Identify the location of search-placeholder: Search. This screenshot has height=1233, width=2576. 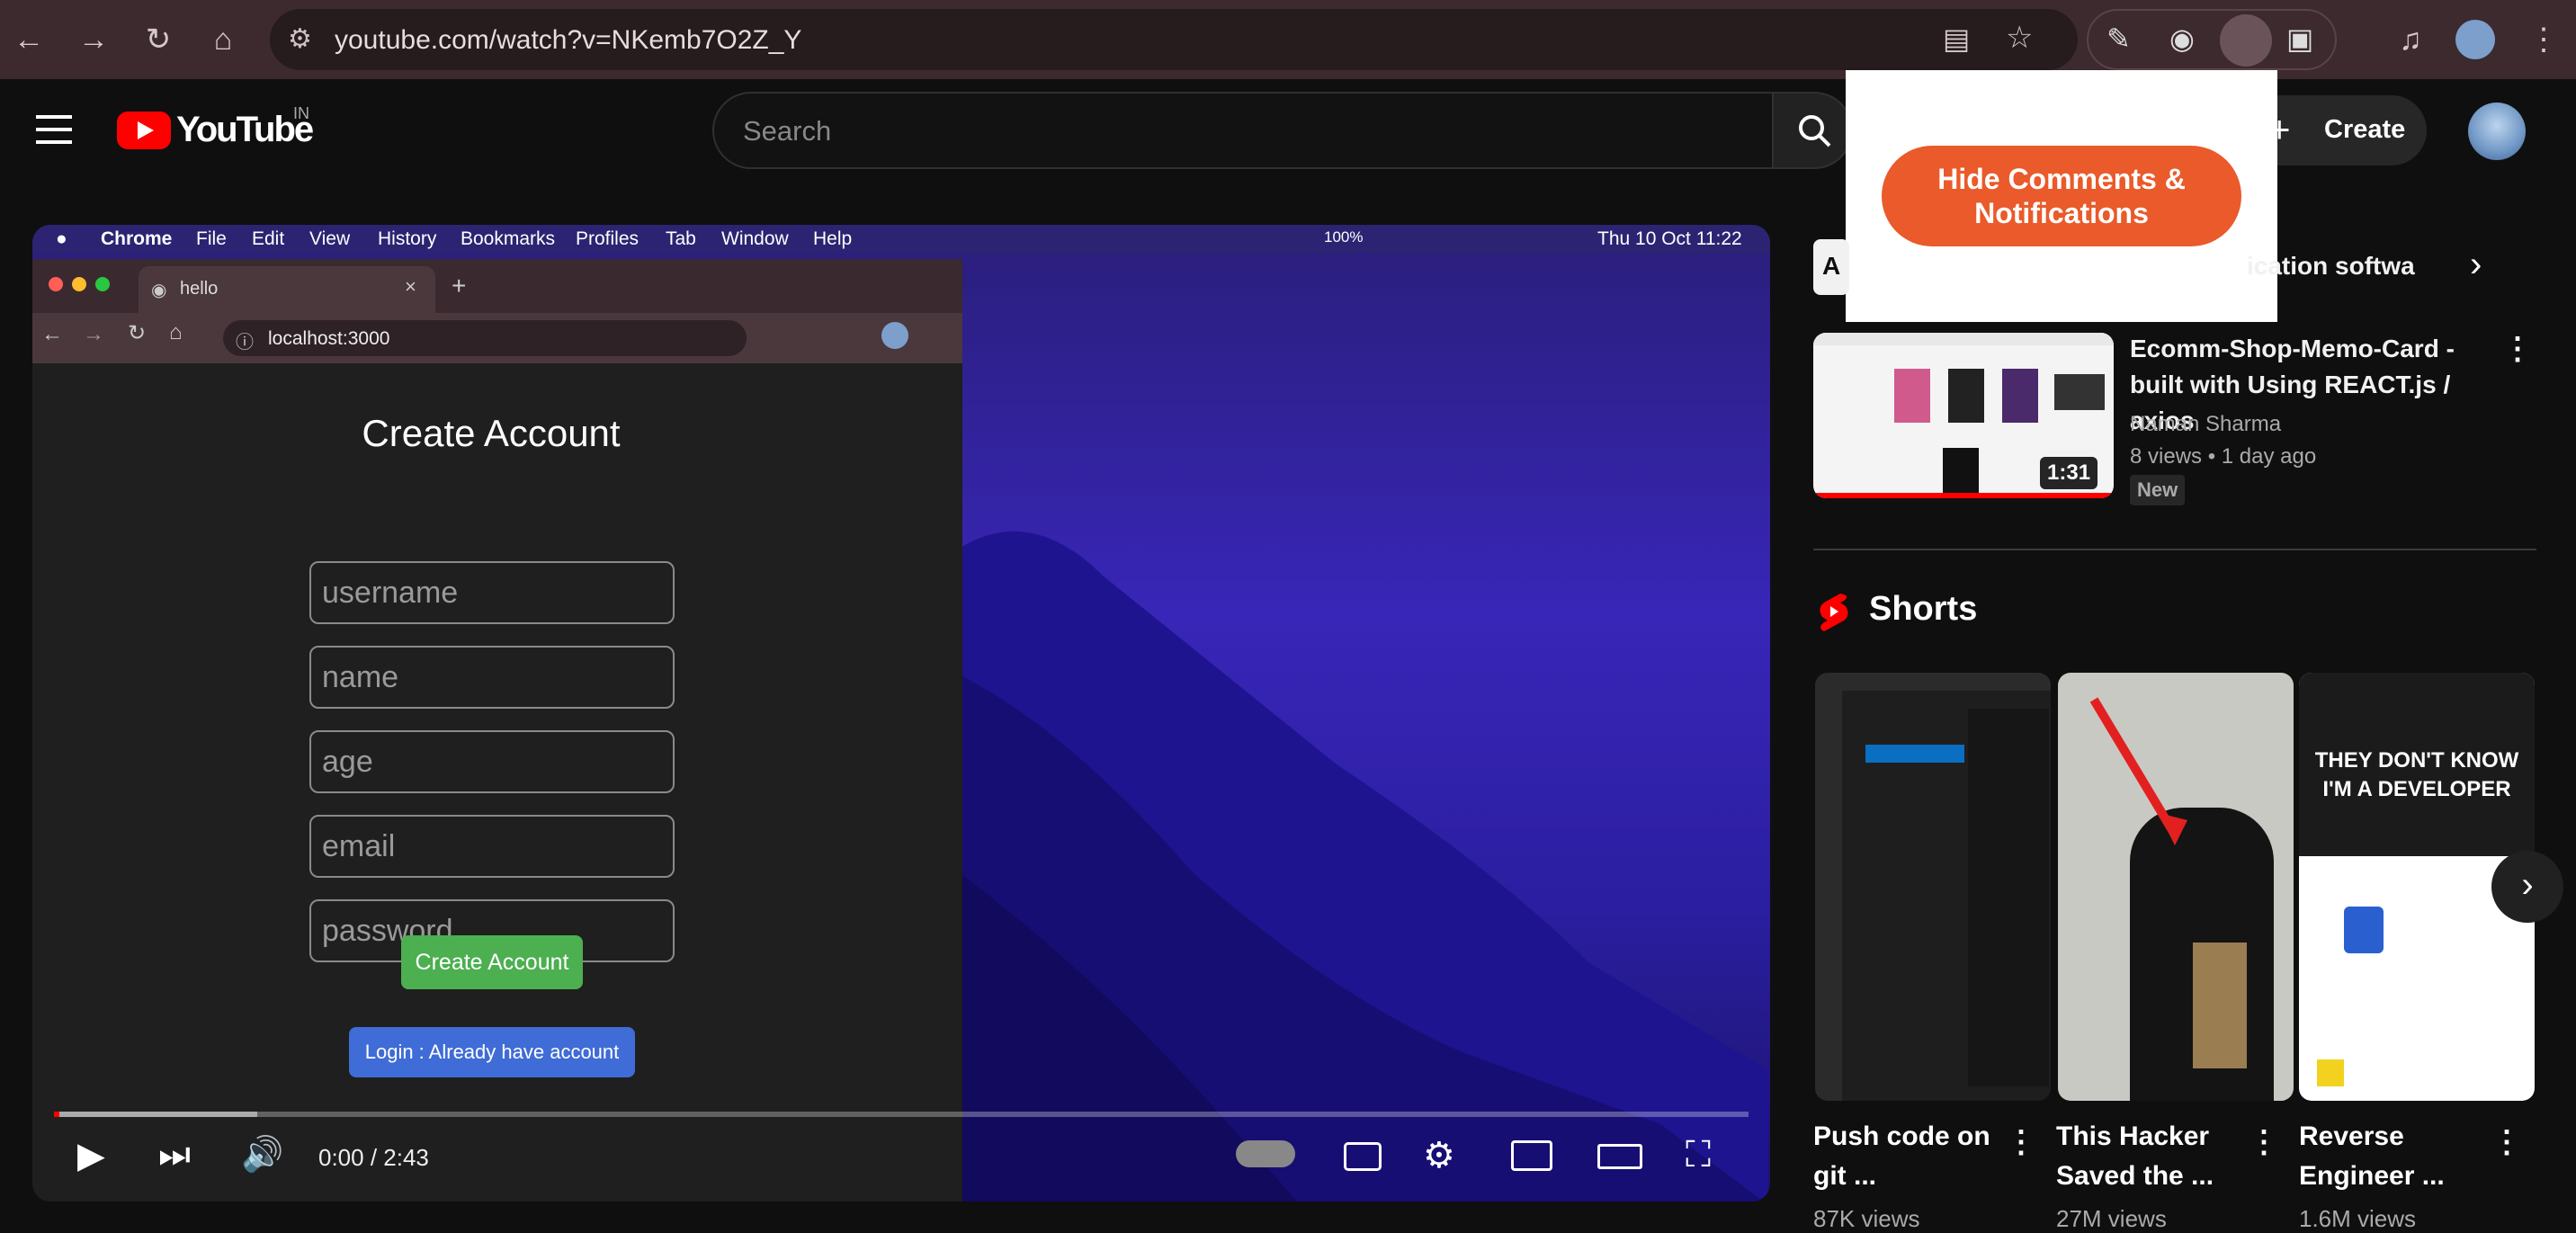
(787, 131).